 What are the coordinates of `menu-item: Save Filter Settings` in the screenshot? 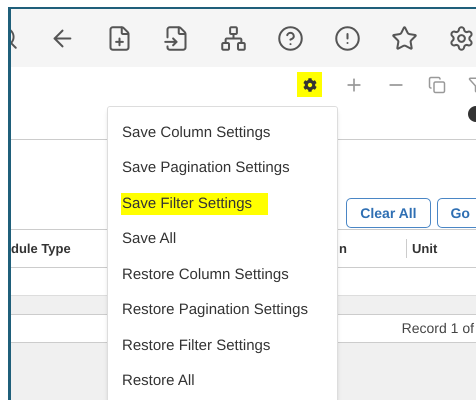 It's located at (194, 203).